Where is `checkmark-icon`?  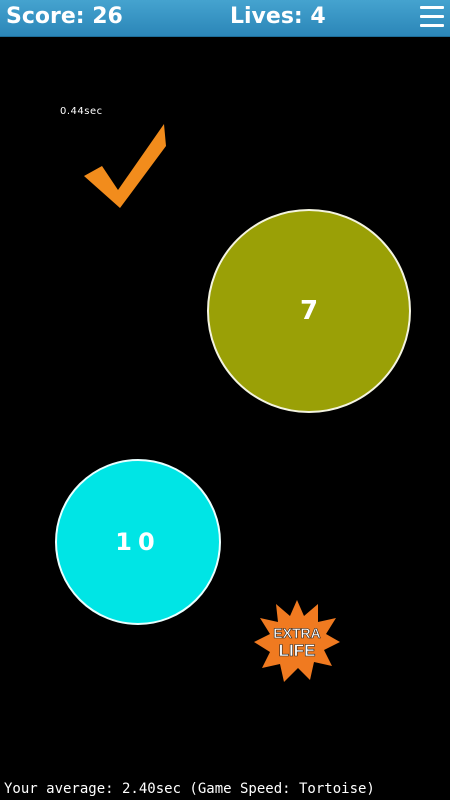
checkmark-icon is located at coordinates (125, 166).